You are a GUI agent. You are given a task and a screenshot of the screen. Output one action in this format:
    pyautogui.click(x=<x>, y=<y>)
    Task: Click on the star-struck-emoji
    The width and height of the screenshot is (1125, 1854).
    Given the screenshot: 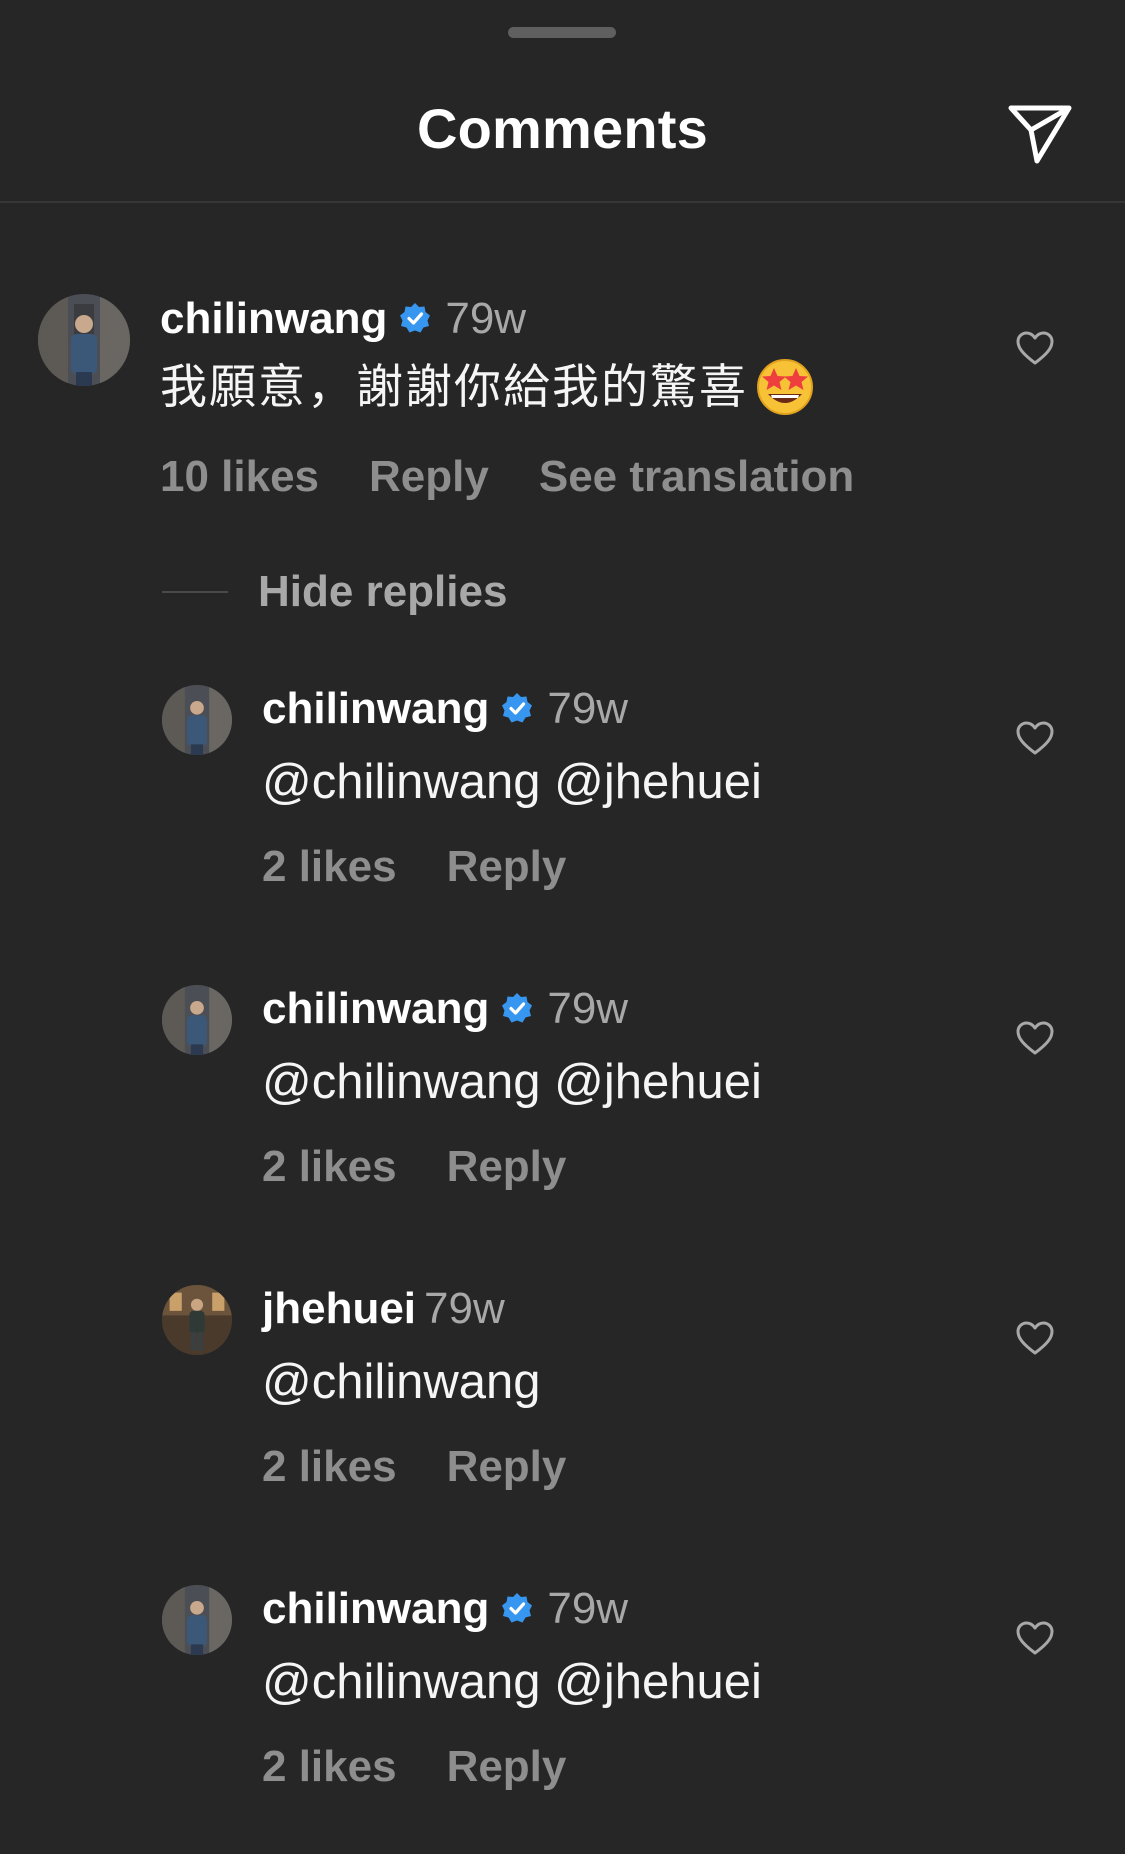 What is the action you would take?
    pyautogui.click(x=785, y=386)
    